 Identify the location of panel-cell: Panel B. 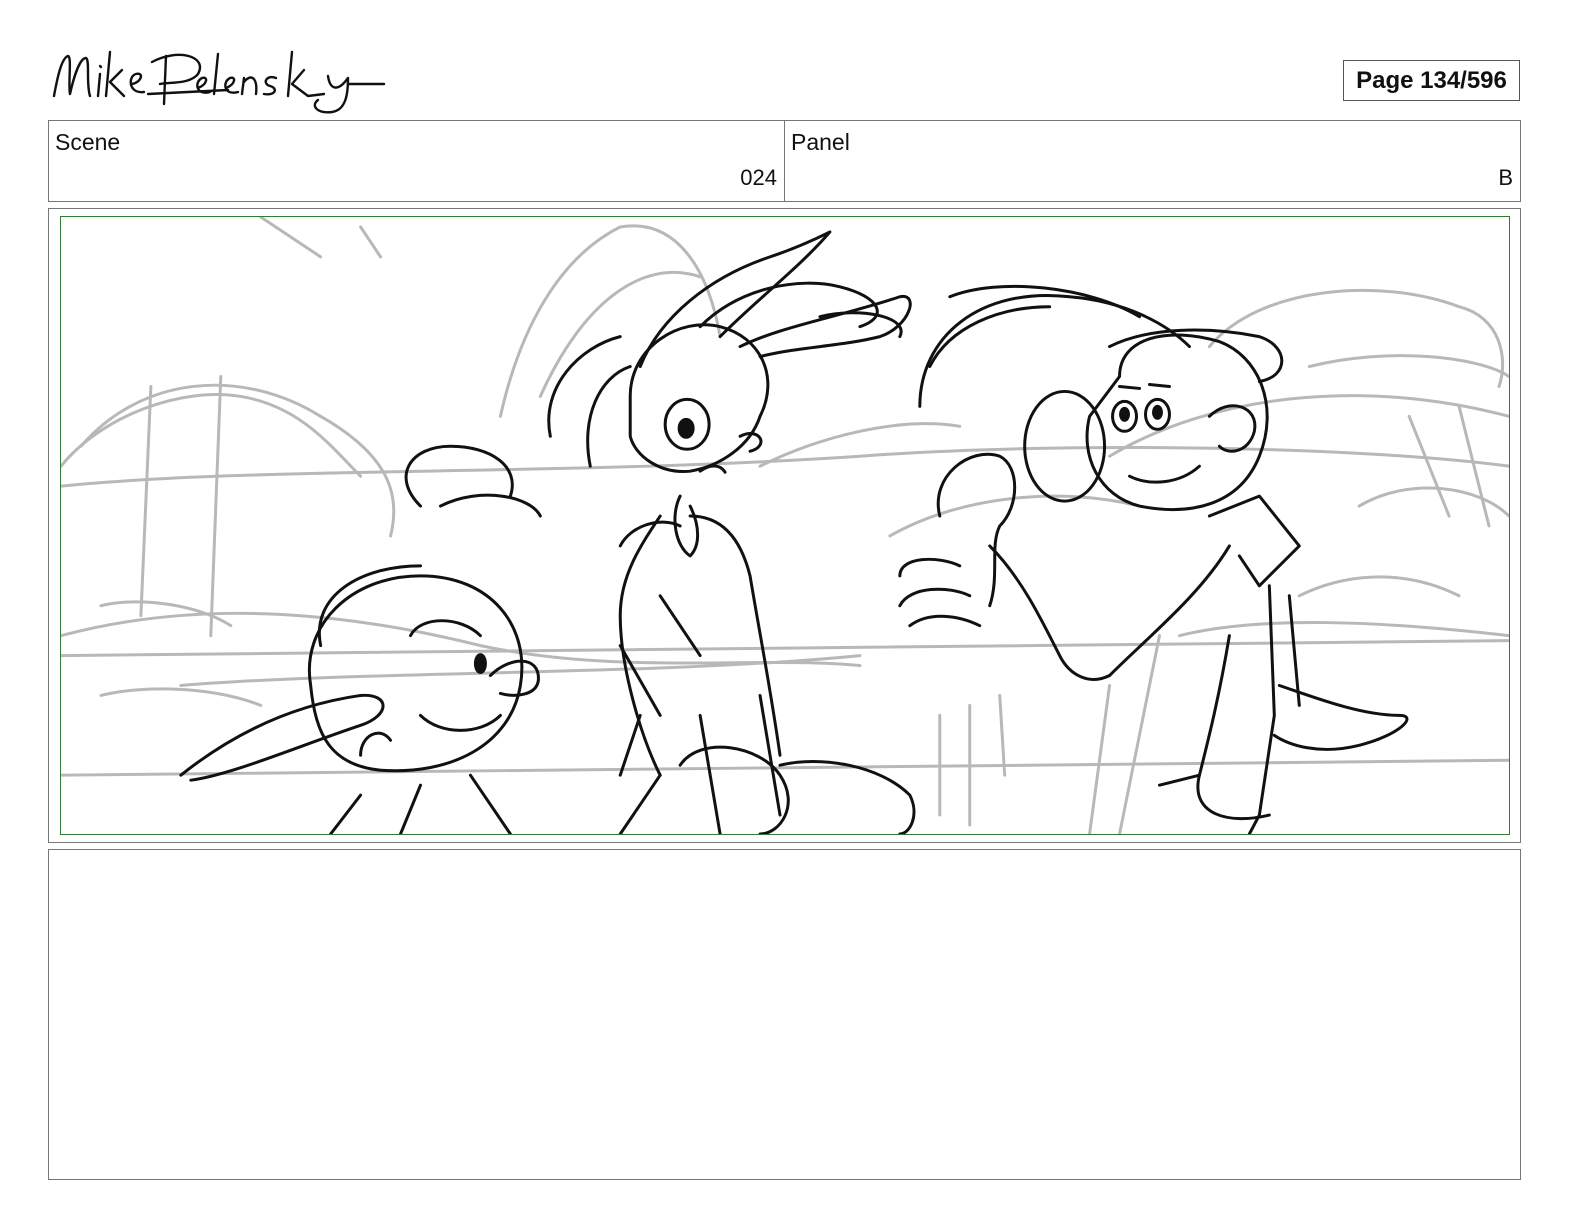
(1152, 161).